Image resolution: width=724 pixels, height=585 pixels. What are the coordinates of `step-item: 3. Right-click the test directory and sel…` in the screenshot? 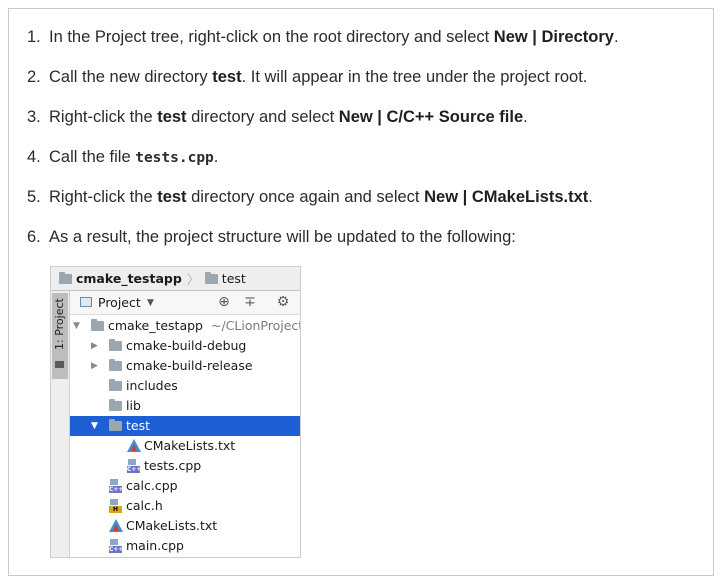 It's located at (277, 117).